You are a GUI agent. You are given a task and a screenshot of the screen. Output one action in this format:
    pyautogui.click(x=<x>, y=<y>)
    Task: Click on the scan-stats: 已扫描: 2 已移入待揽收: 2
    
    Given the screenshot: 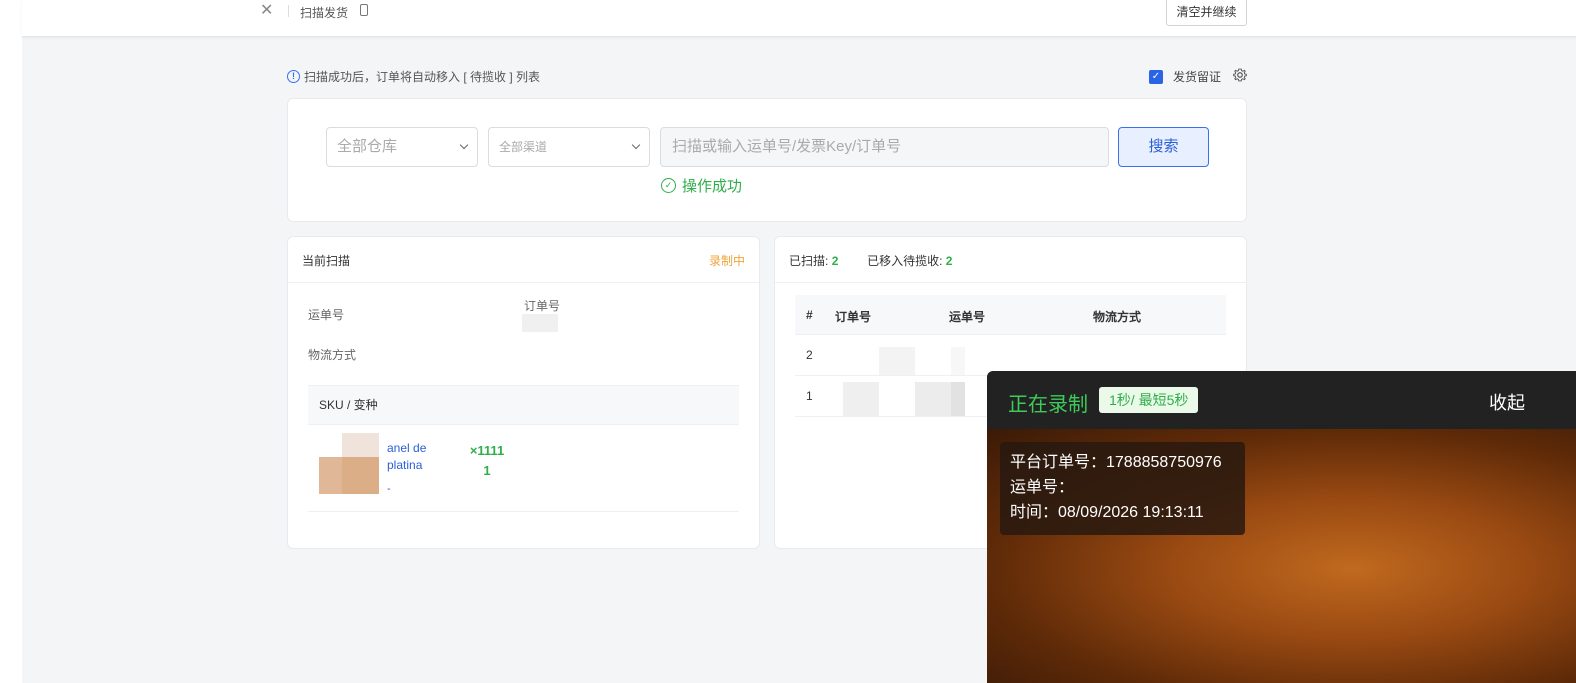 What is the action you would take?
    pyautogui.click(x=870, y=260)
    